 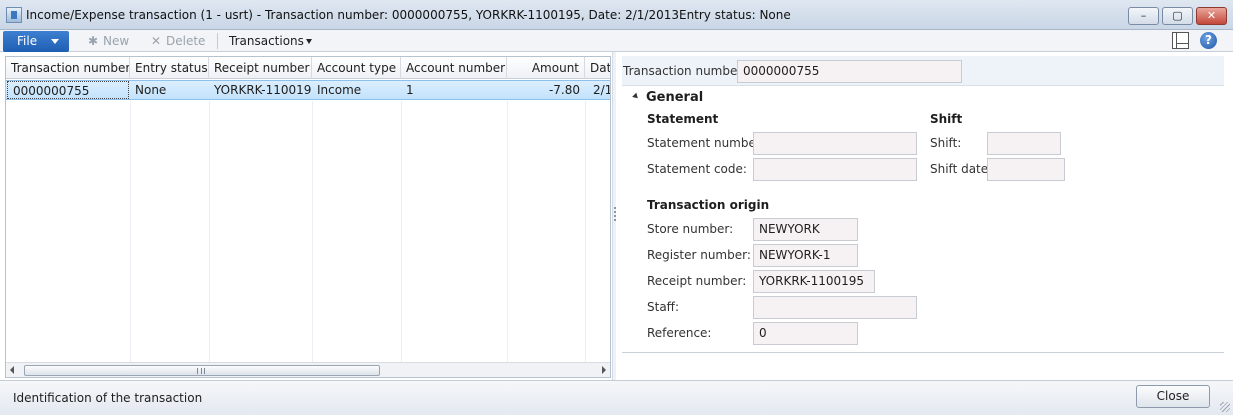 I want to click on statement-code-field, so click(x=835, y=169).